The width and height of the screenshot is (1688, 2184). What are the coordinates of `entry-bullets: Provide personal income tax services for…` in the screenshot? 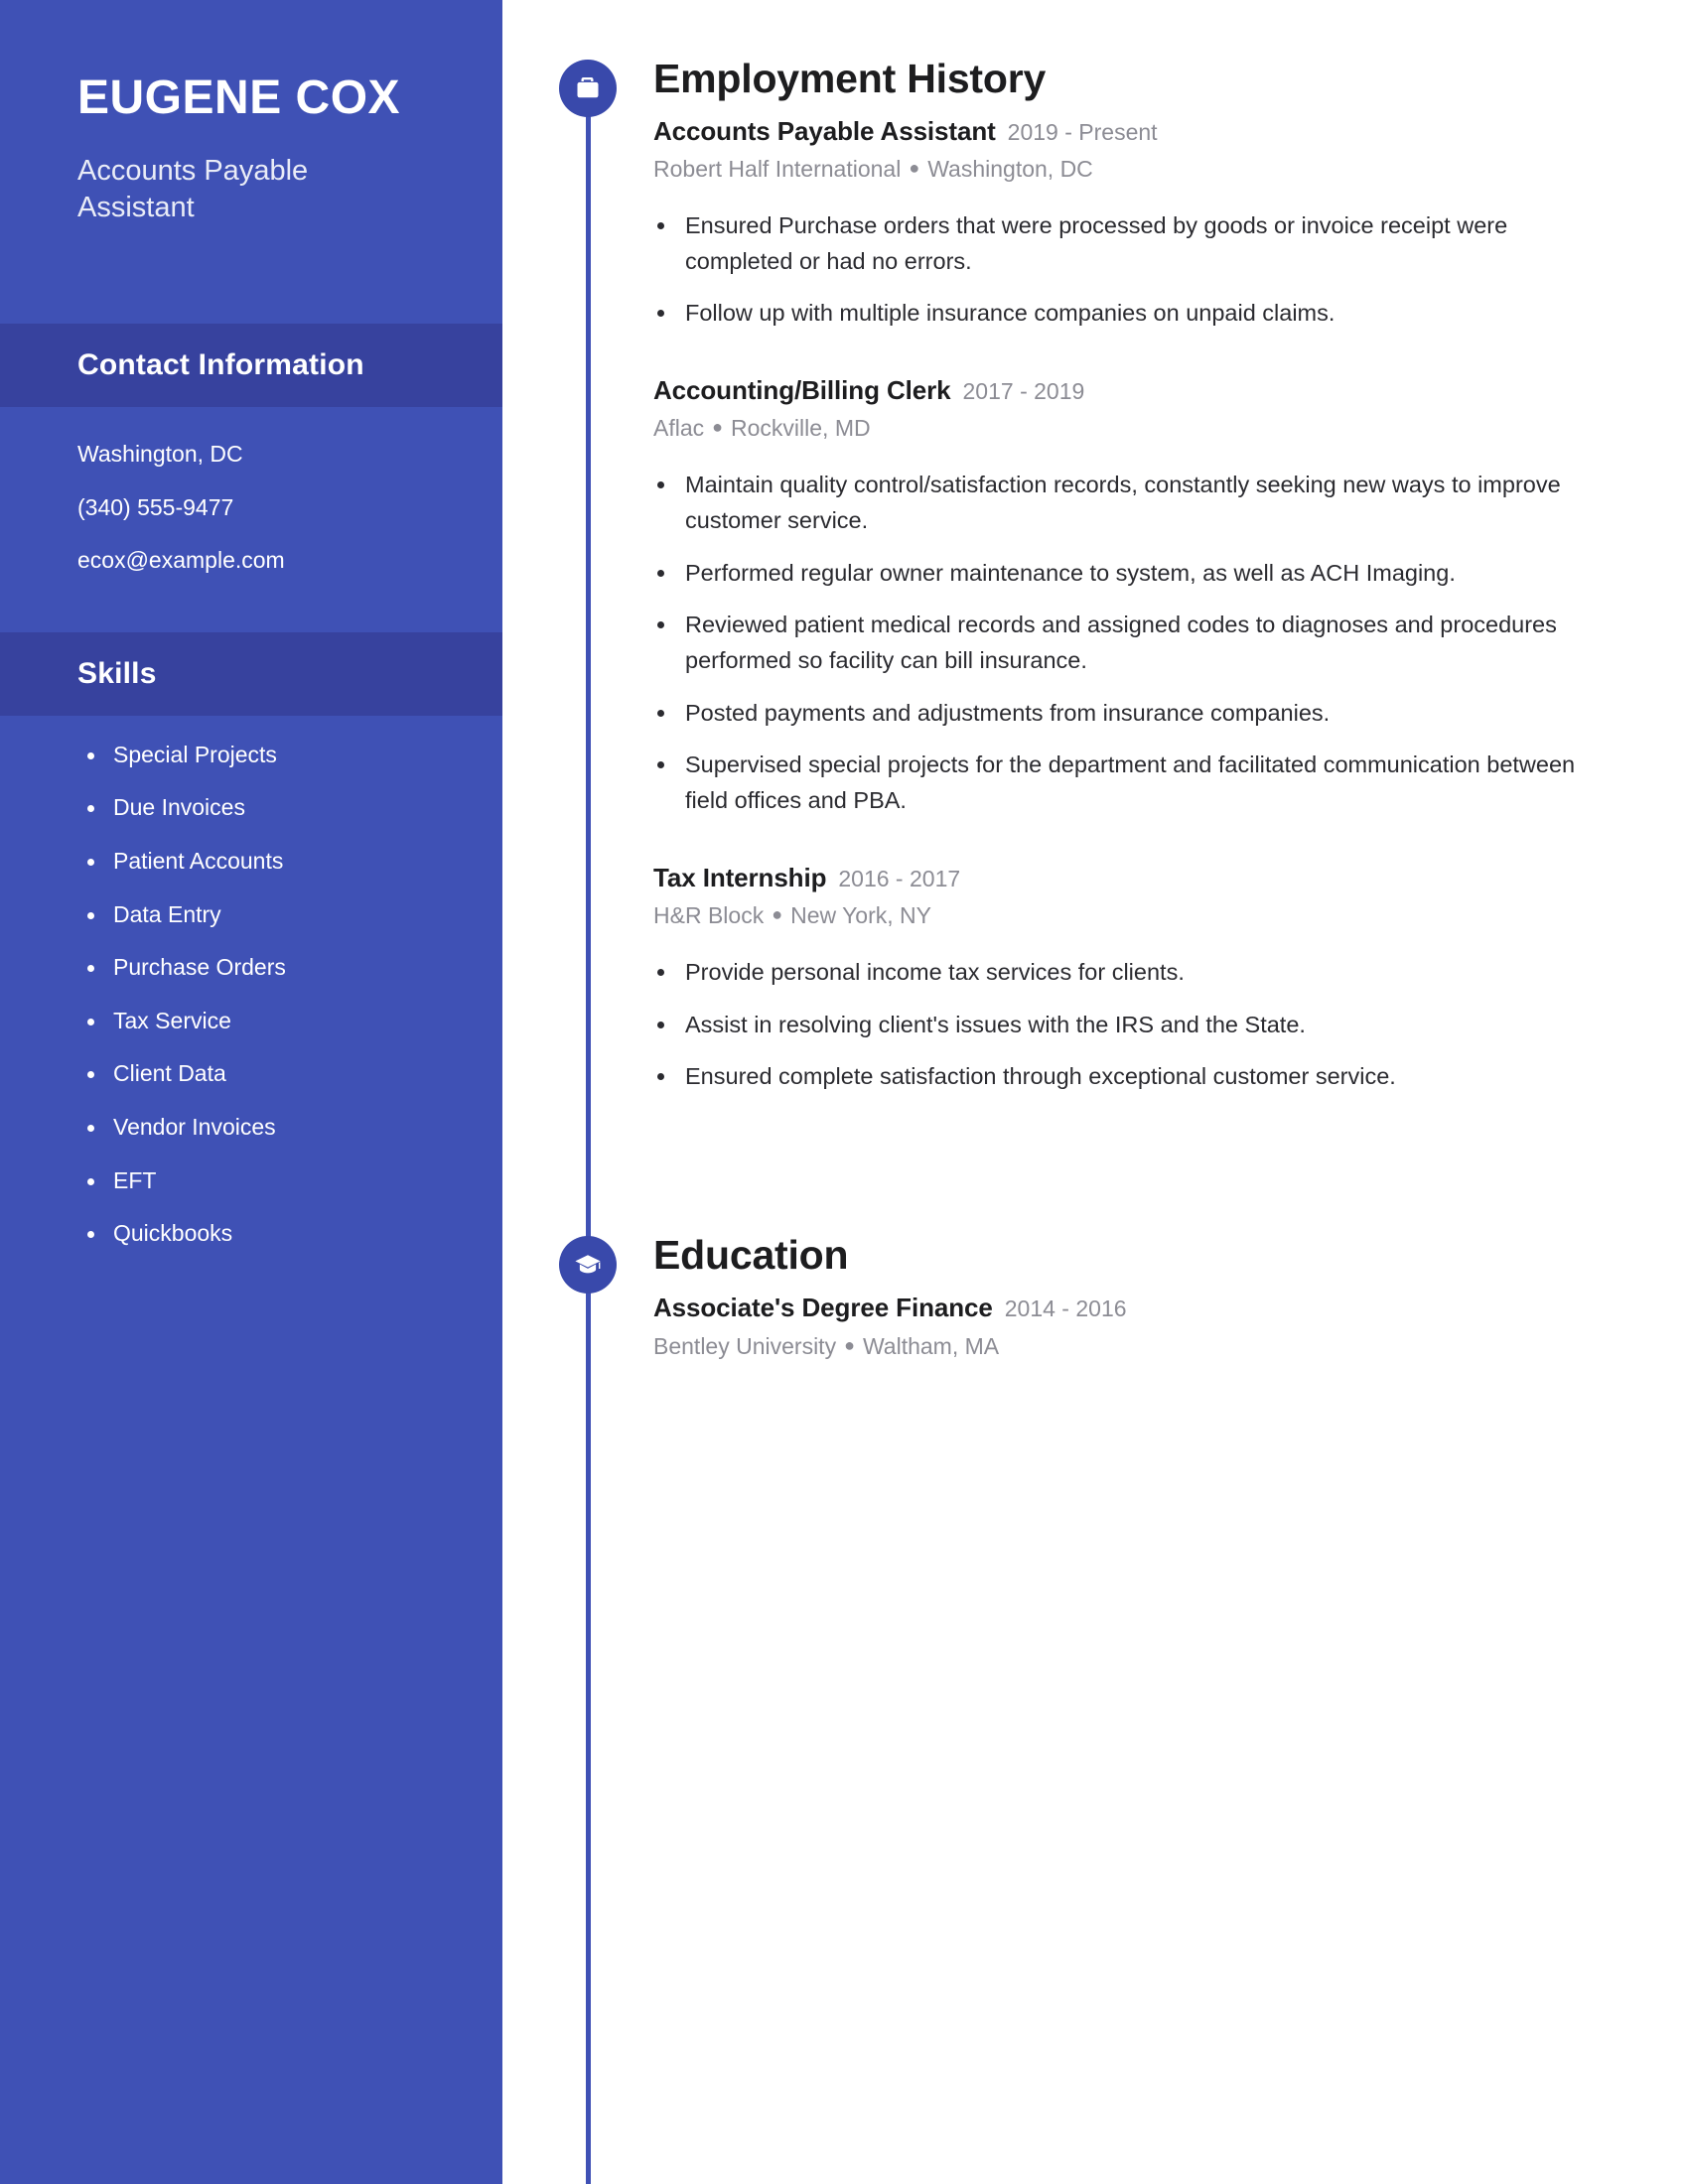 It's located at (1135, 1025).